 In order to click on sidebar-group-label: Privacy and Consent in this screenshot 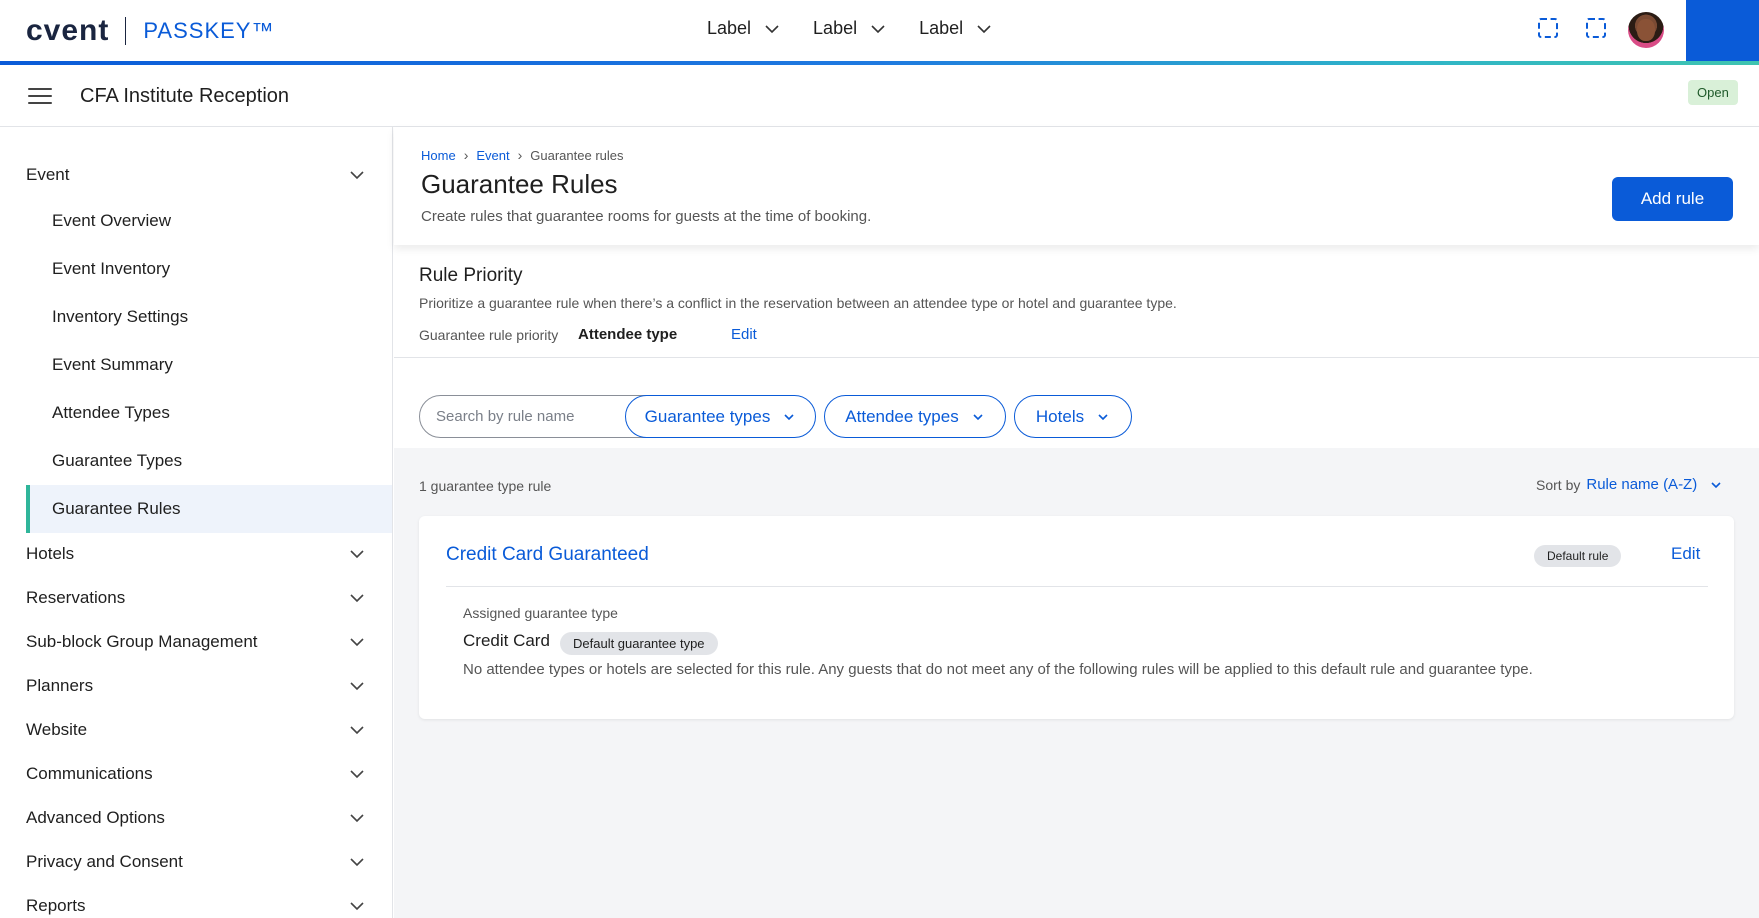, I will do `click(104, 861)`.